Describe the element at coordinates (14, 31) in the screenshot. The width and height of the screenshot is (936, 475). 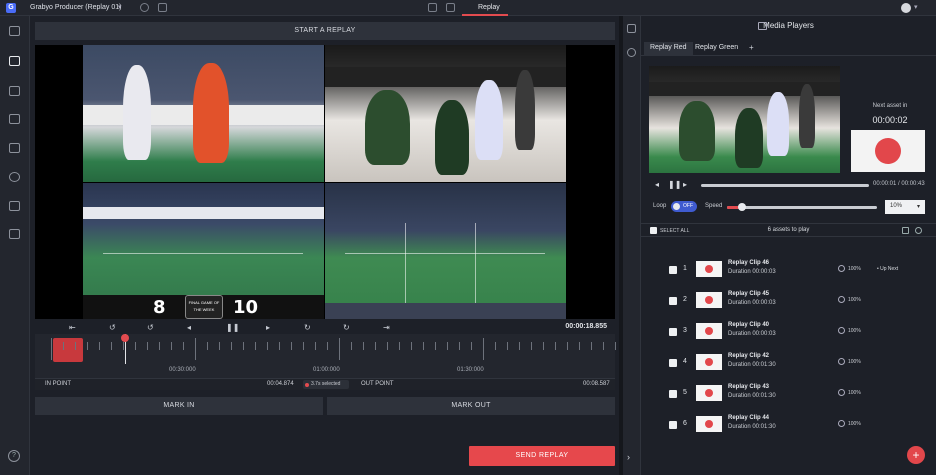
I see `home-icon` at that location.